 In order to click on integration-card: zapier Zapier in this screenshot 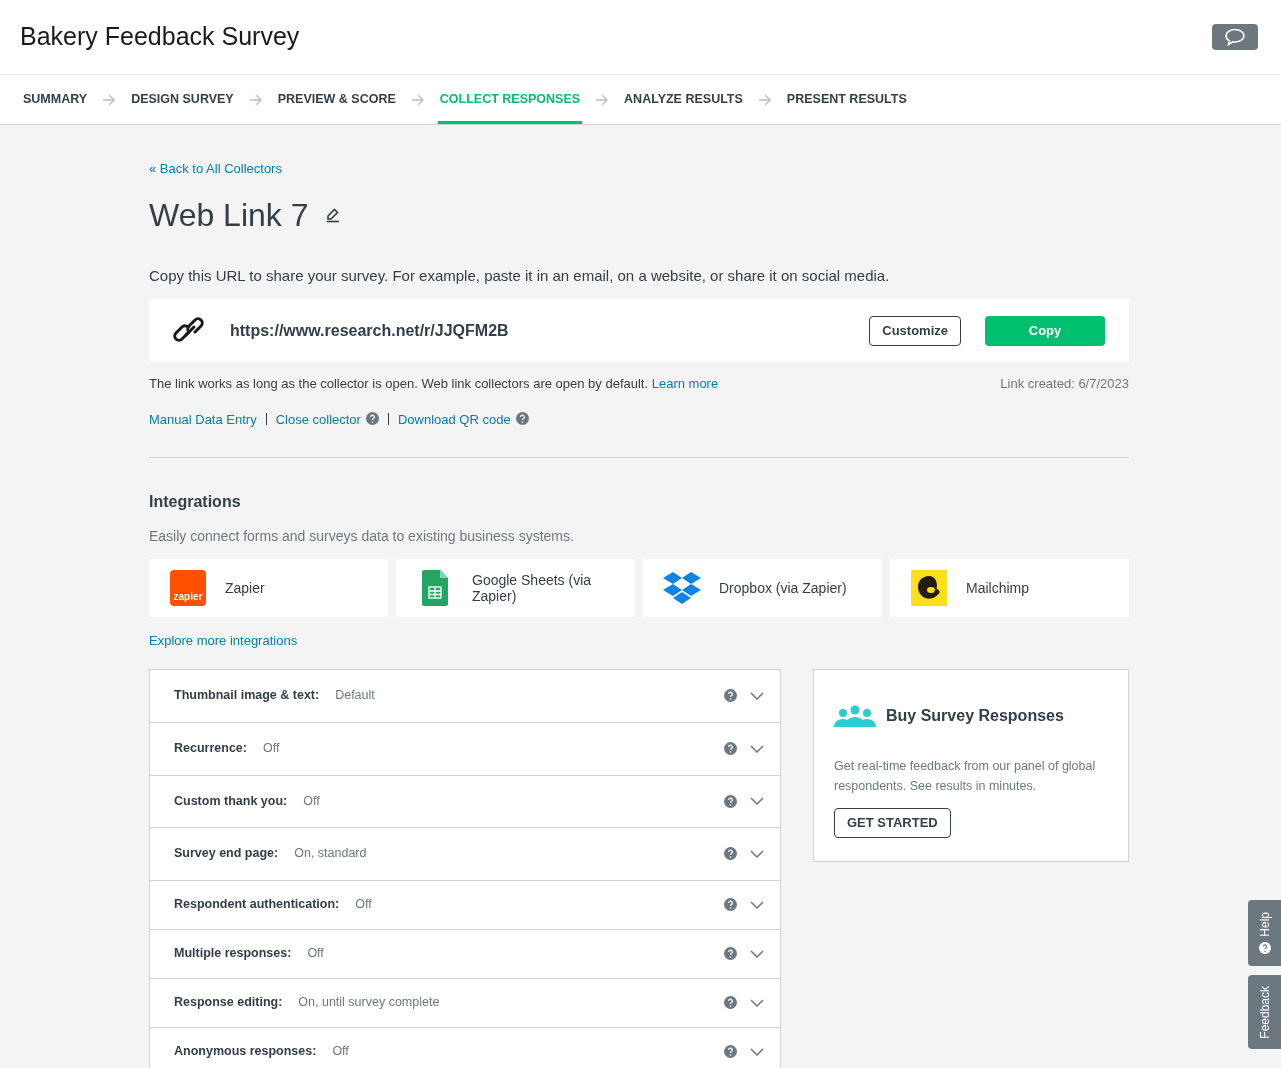, I will do `click(268, 588)`.